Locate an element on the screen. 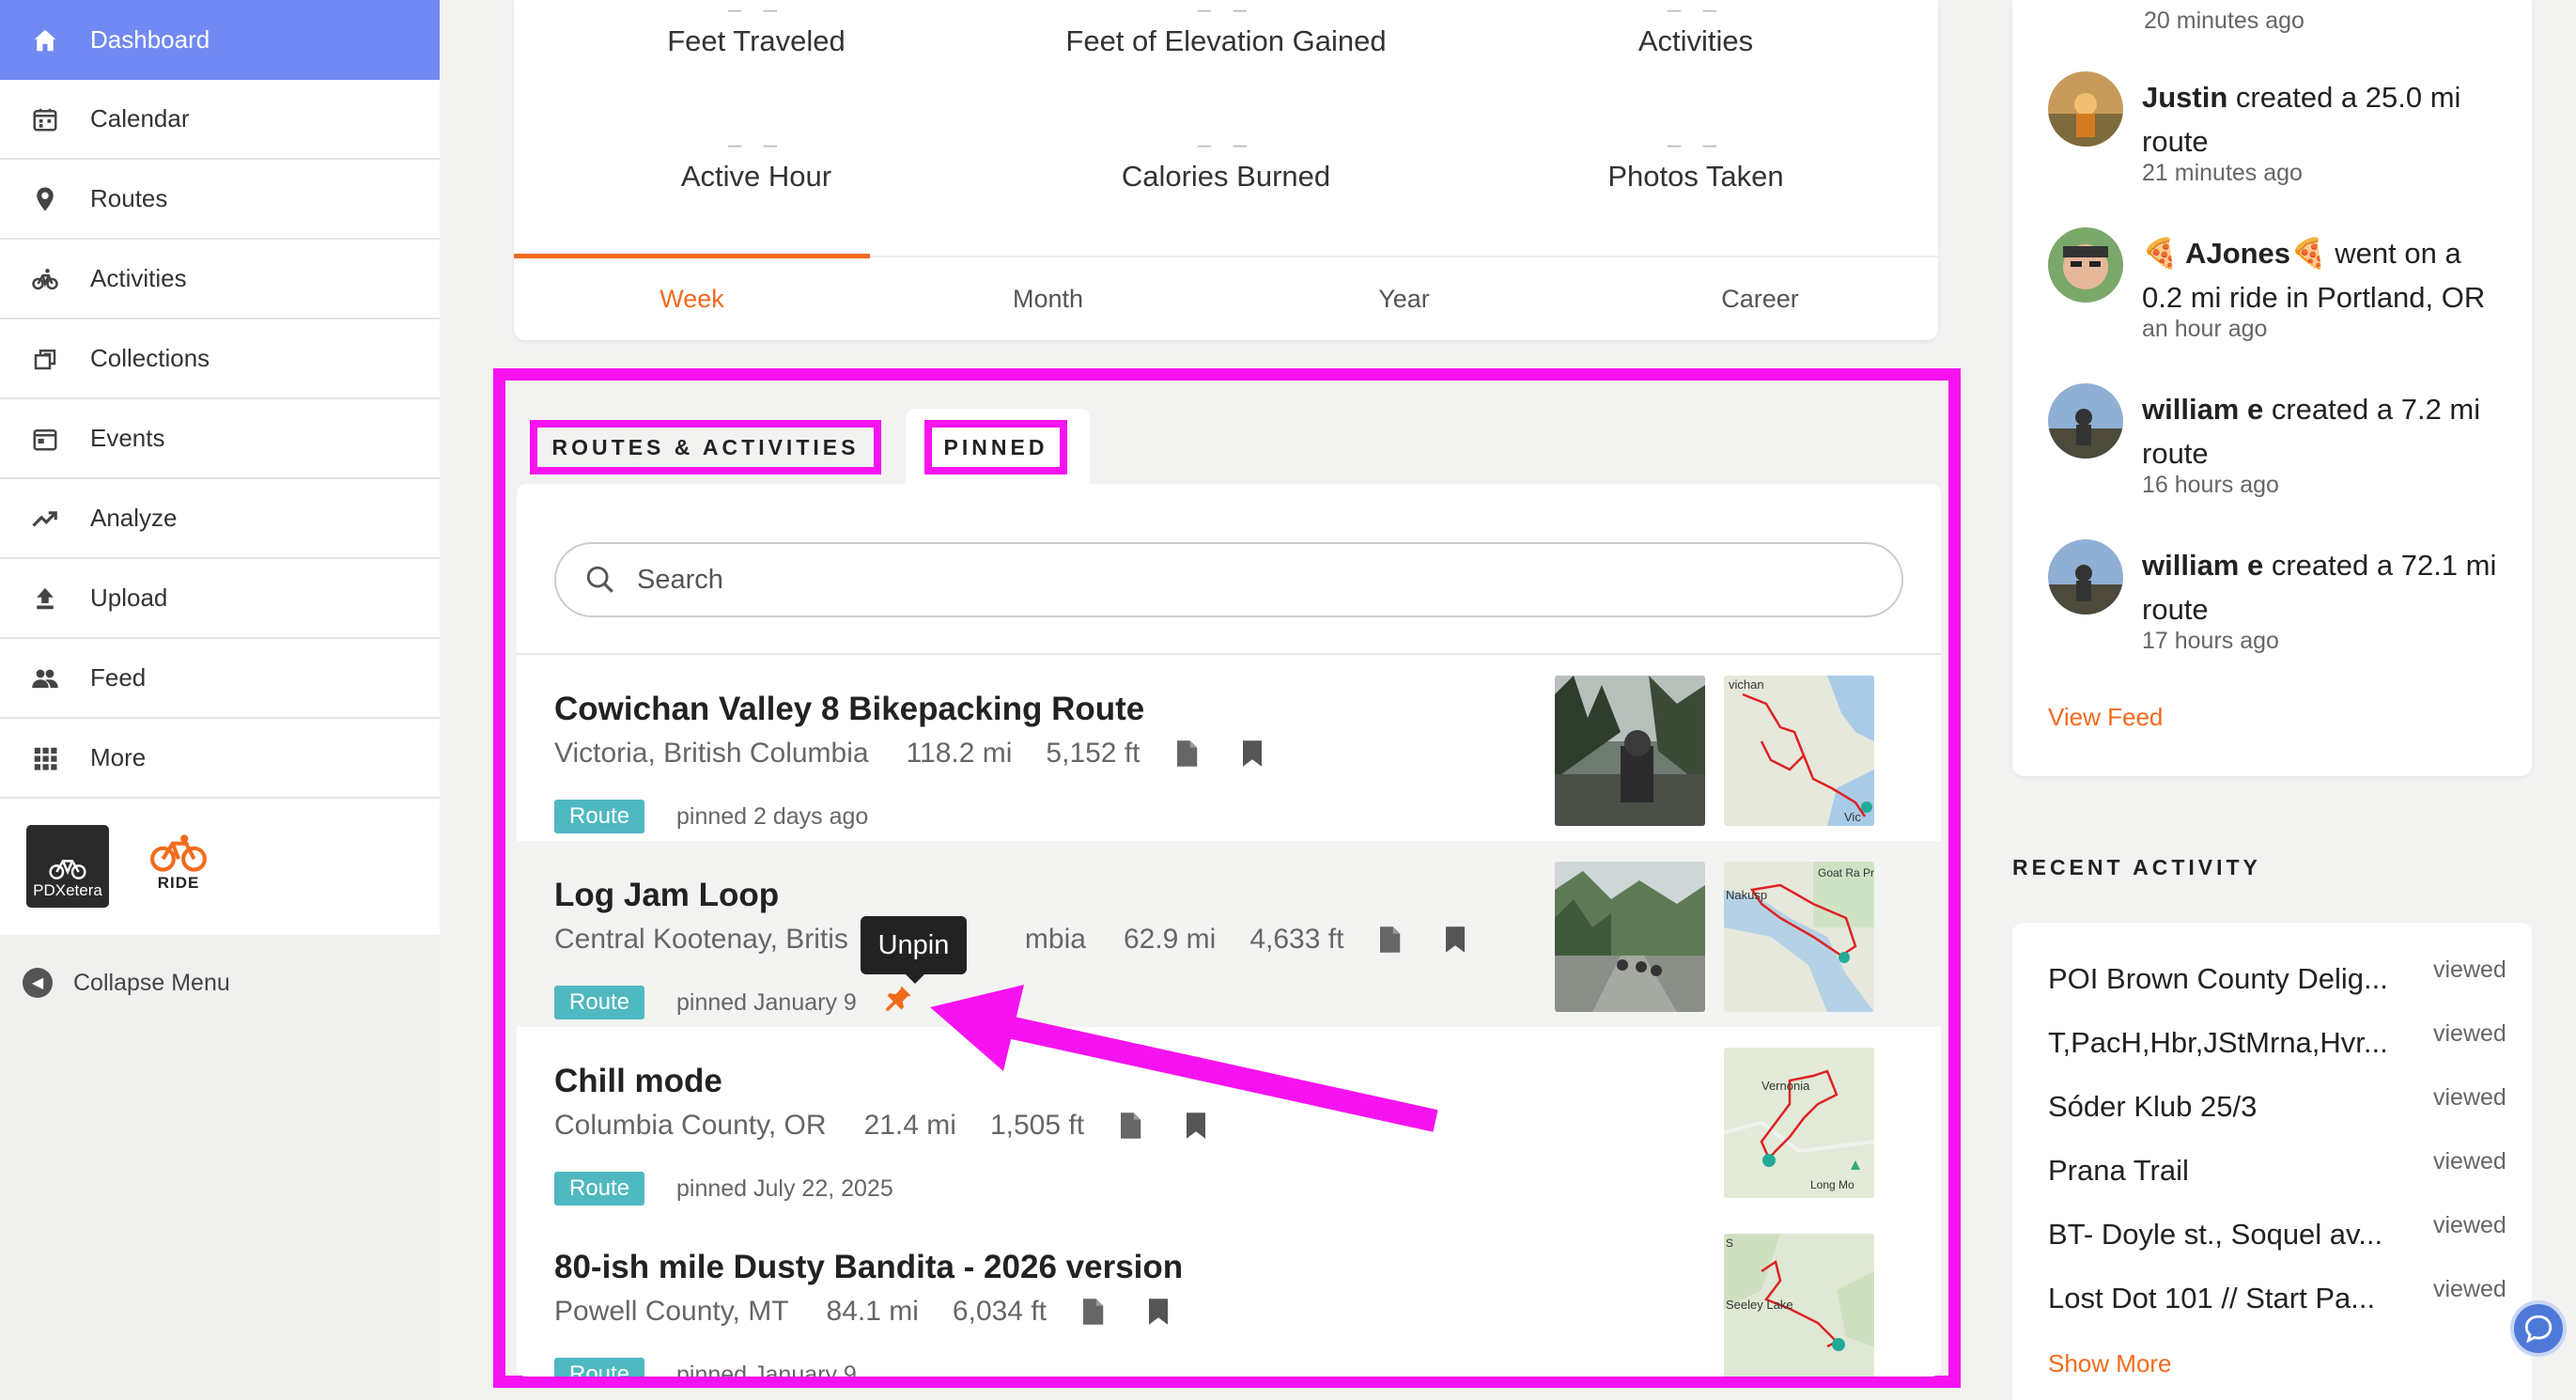  tab-month: Month is located at coordinates (1048, 298).